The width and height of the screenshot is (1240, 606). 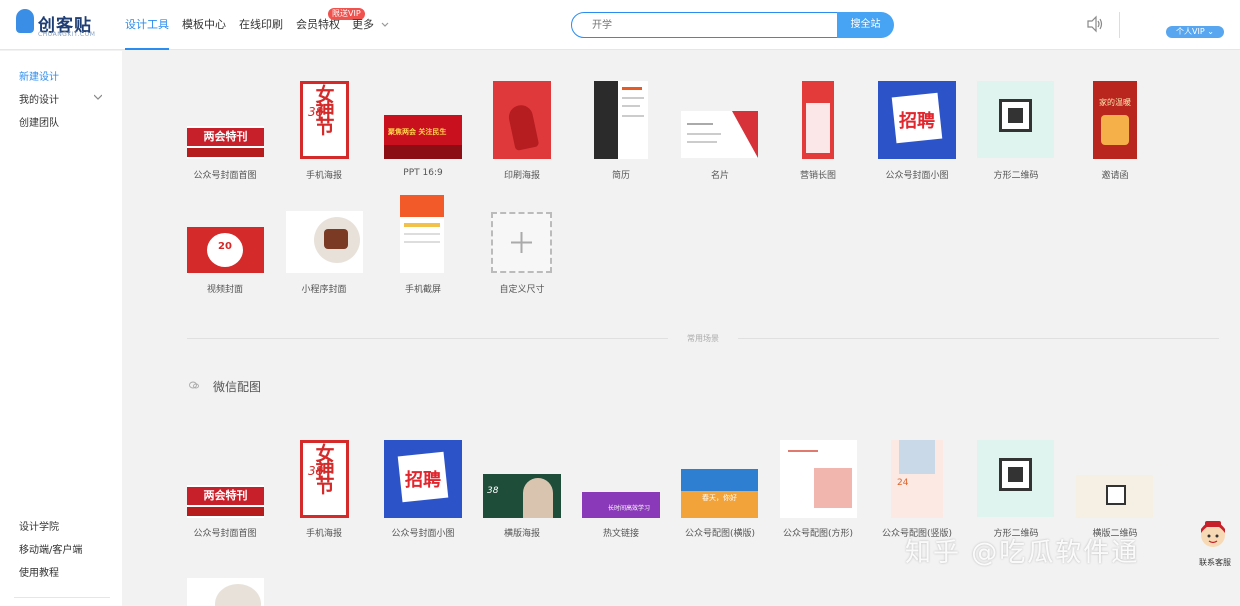 I want to click on thumb-ppt-base, so click(x=423, y=152).